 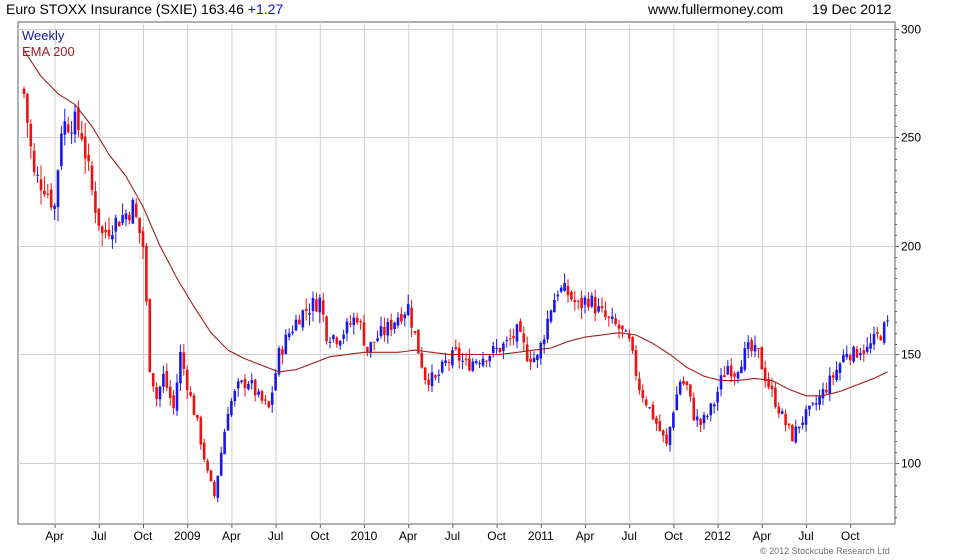 I want to click on x-tick-label: 2011, so click(x=541, y=536).